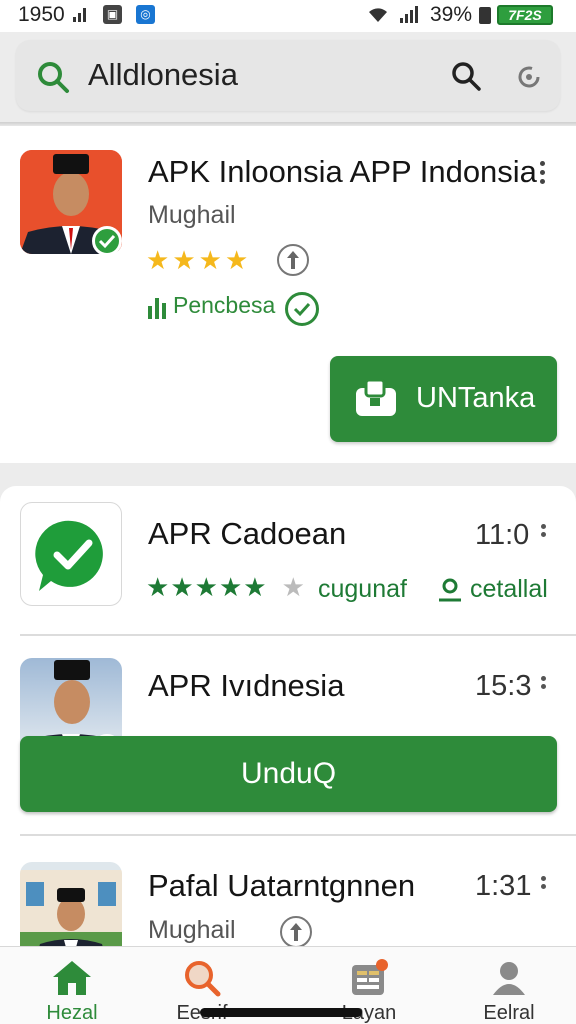 The image size is (576, 1024). Describe the element at coordinates (529, 77) in the screenshot. I see `refresh-icon` at that location.